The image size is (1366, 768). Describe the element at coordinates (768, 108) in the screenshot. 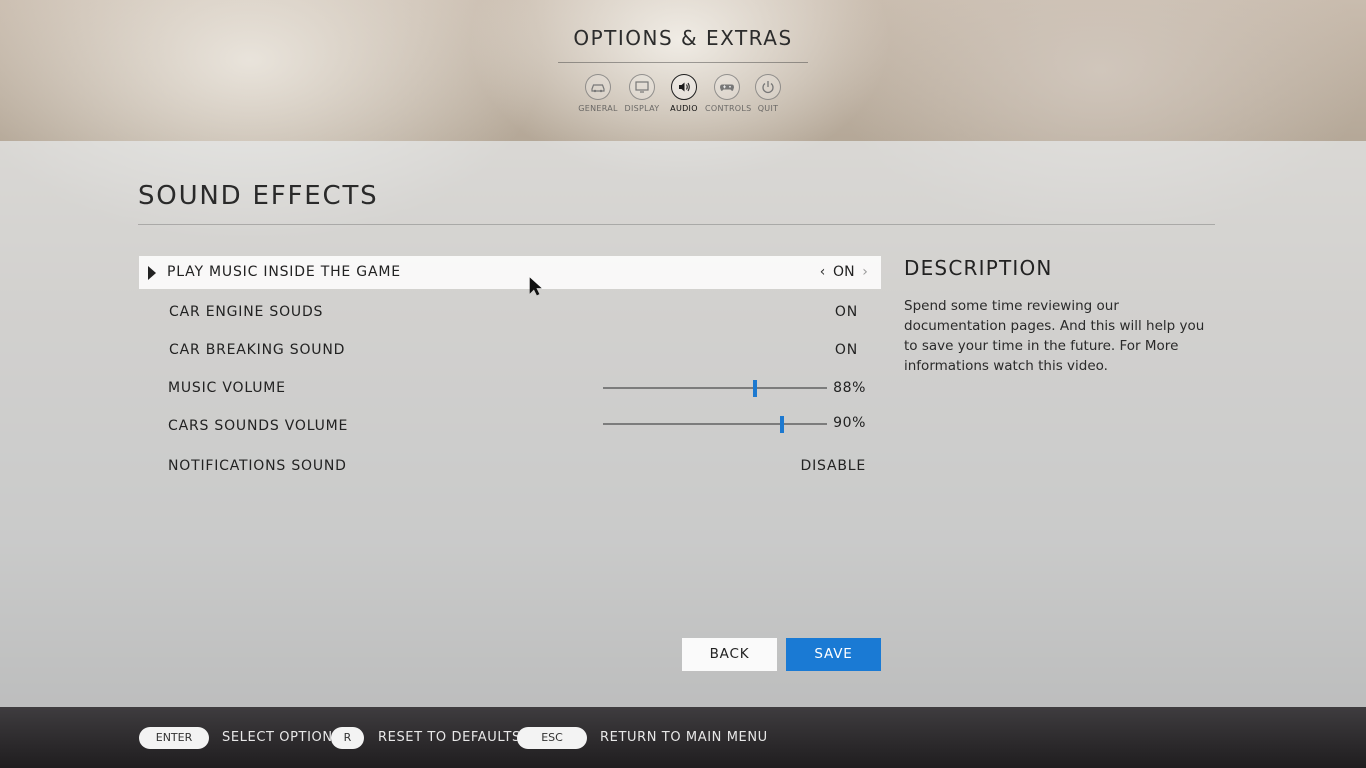

I see `nav-label-quit: QUIT` at that location.